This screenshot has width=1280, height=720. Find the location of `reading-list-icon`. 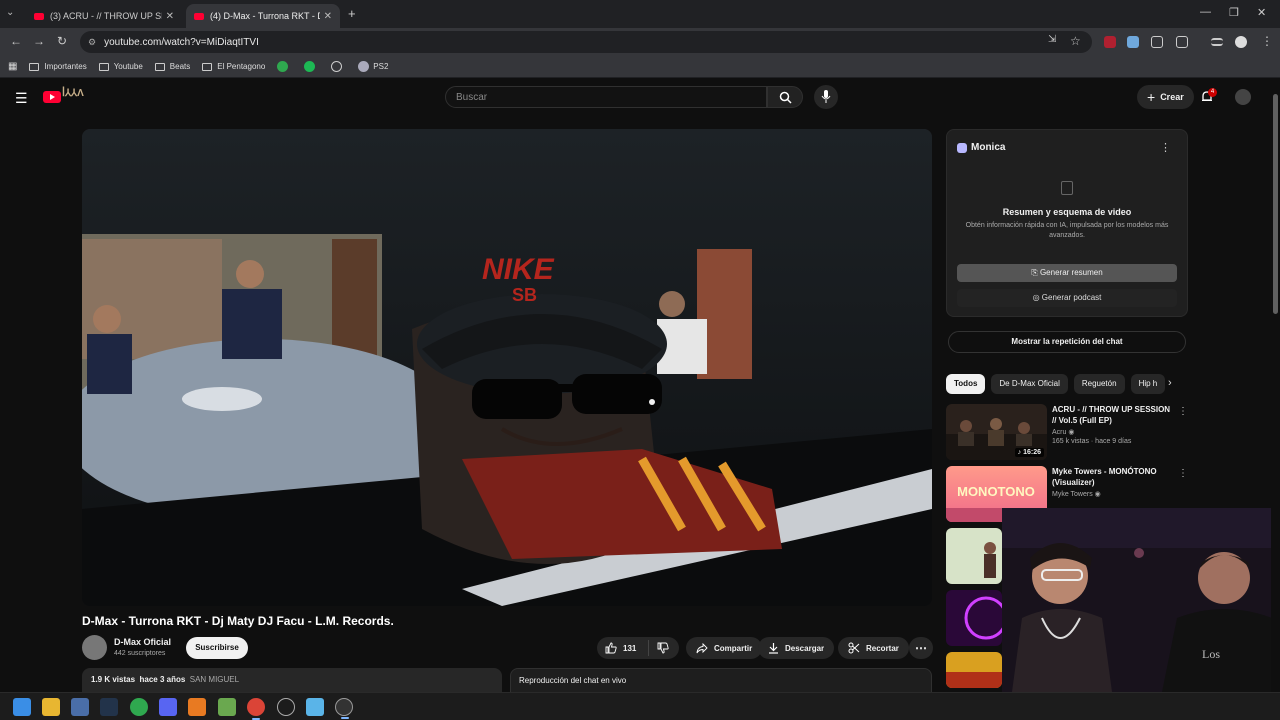

reading-list-icon is located at coordinates (1217, 42).